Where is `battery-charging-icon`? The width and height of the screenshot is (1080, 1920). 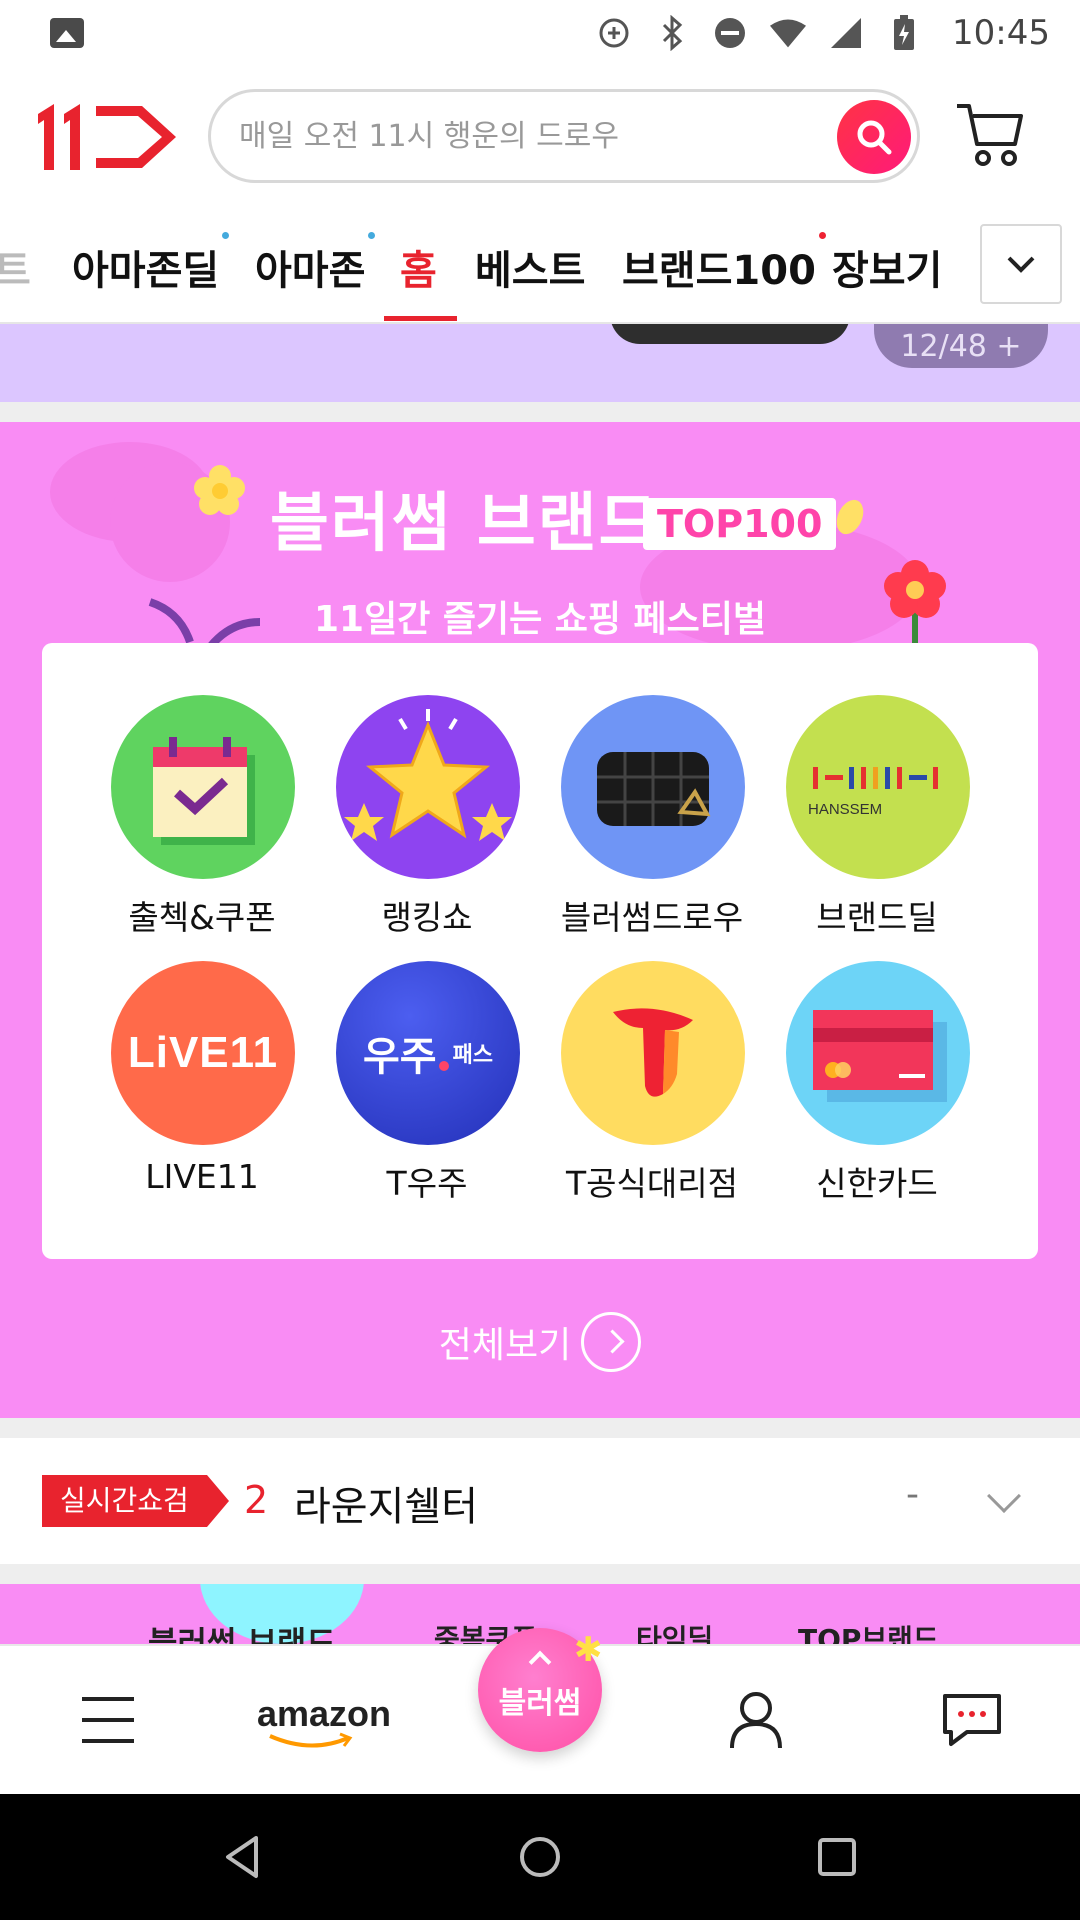
battery-charging-icon is located at coordinates (904, 33).